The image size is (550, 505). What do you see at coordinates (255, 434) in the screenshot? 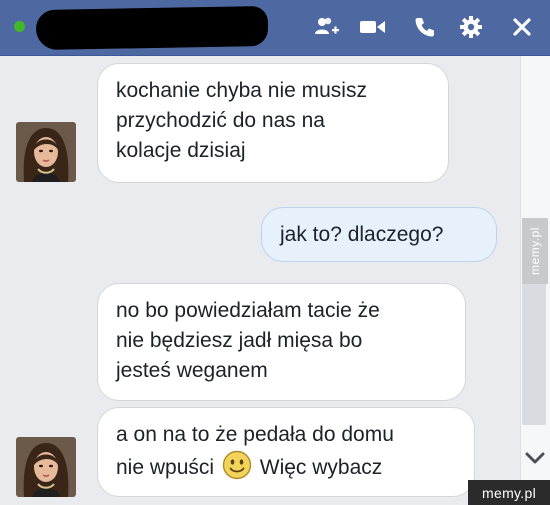
I see `message-line: a on na to że pedała do domu` at bounding box center [255, 434].